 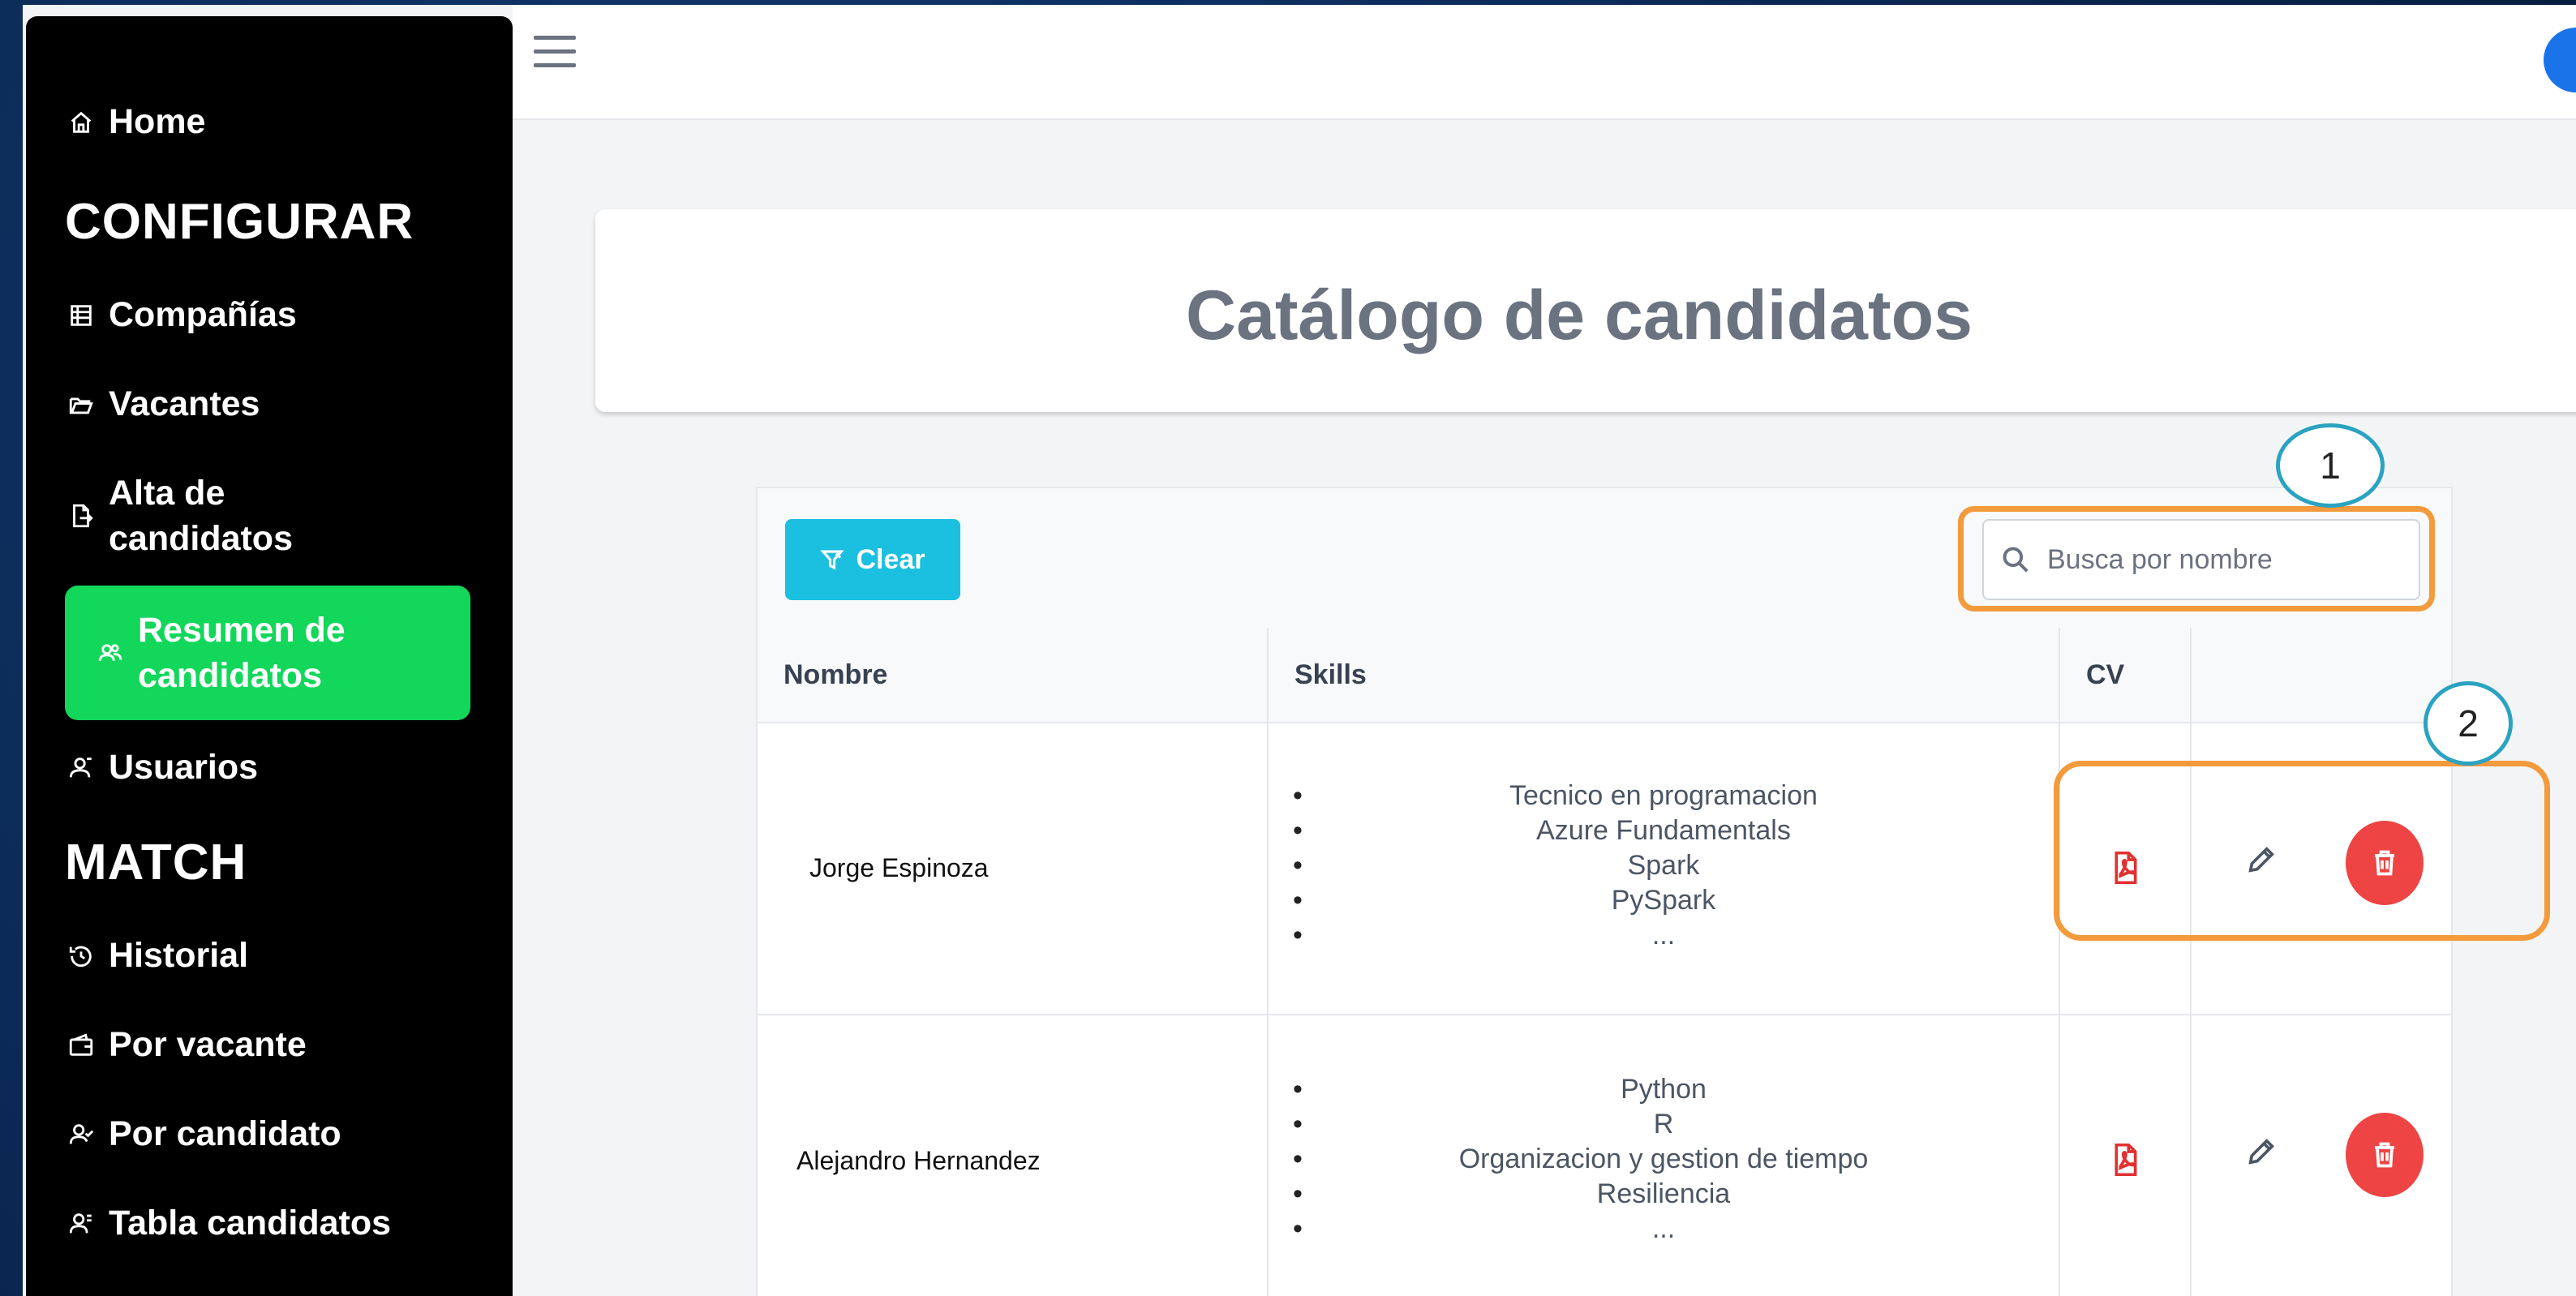 I want to click on sidebar-item-vacantes: Vacantes, so click(x=259, y=404).